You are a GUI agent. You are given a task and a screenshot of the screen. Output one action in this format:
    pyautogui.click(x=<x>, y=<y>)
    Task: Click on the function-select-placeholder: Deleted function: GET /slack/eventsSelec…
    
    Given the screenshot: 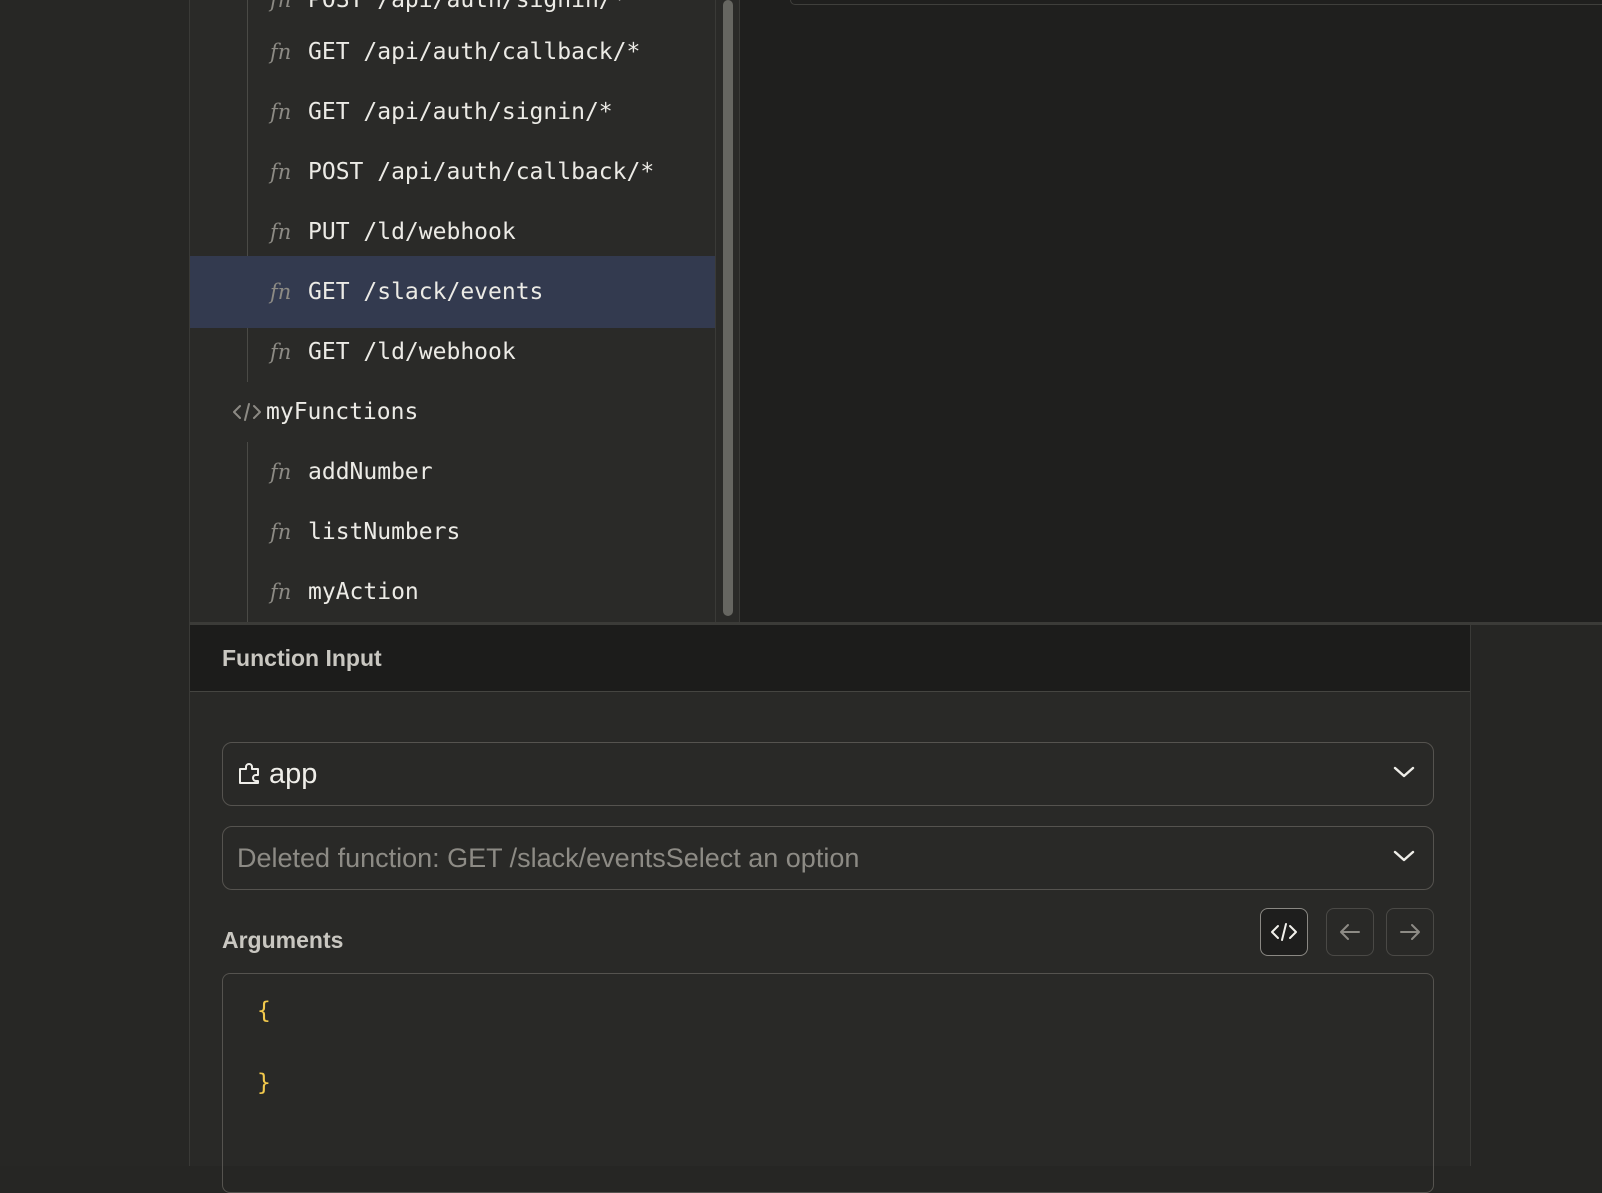 What is the action you would take?
    pyautogui.click(x=548, y=857)
    